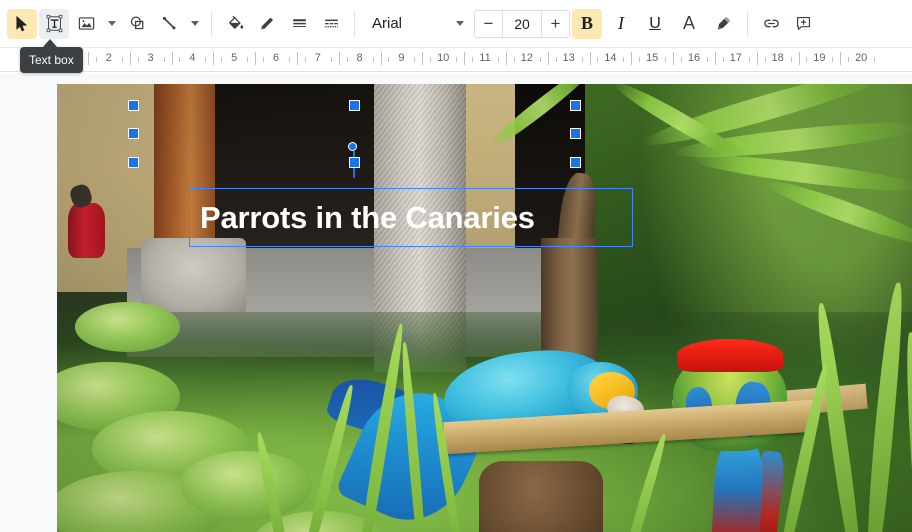  What do you see at coordinates (331, 24) in the screenshot?
I see `border-dash-tool` at bounding box center [331, 24].